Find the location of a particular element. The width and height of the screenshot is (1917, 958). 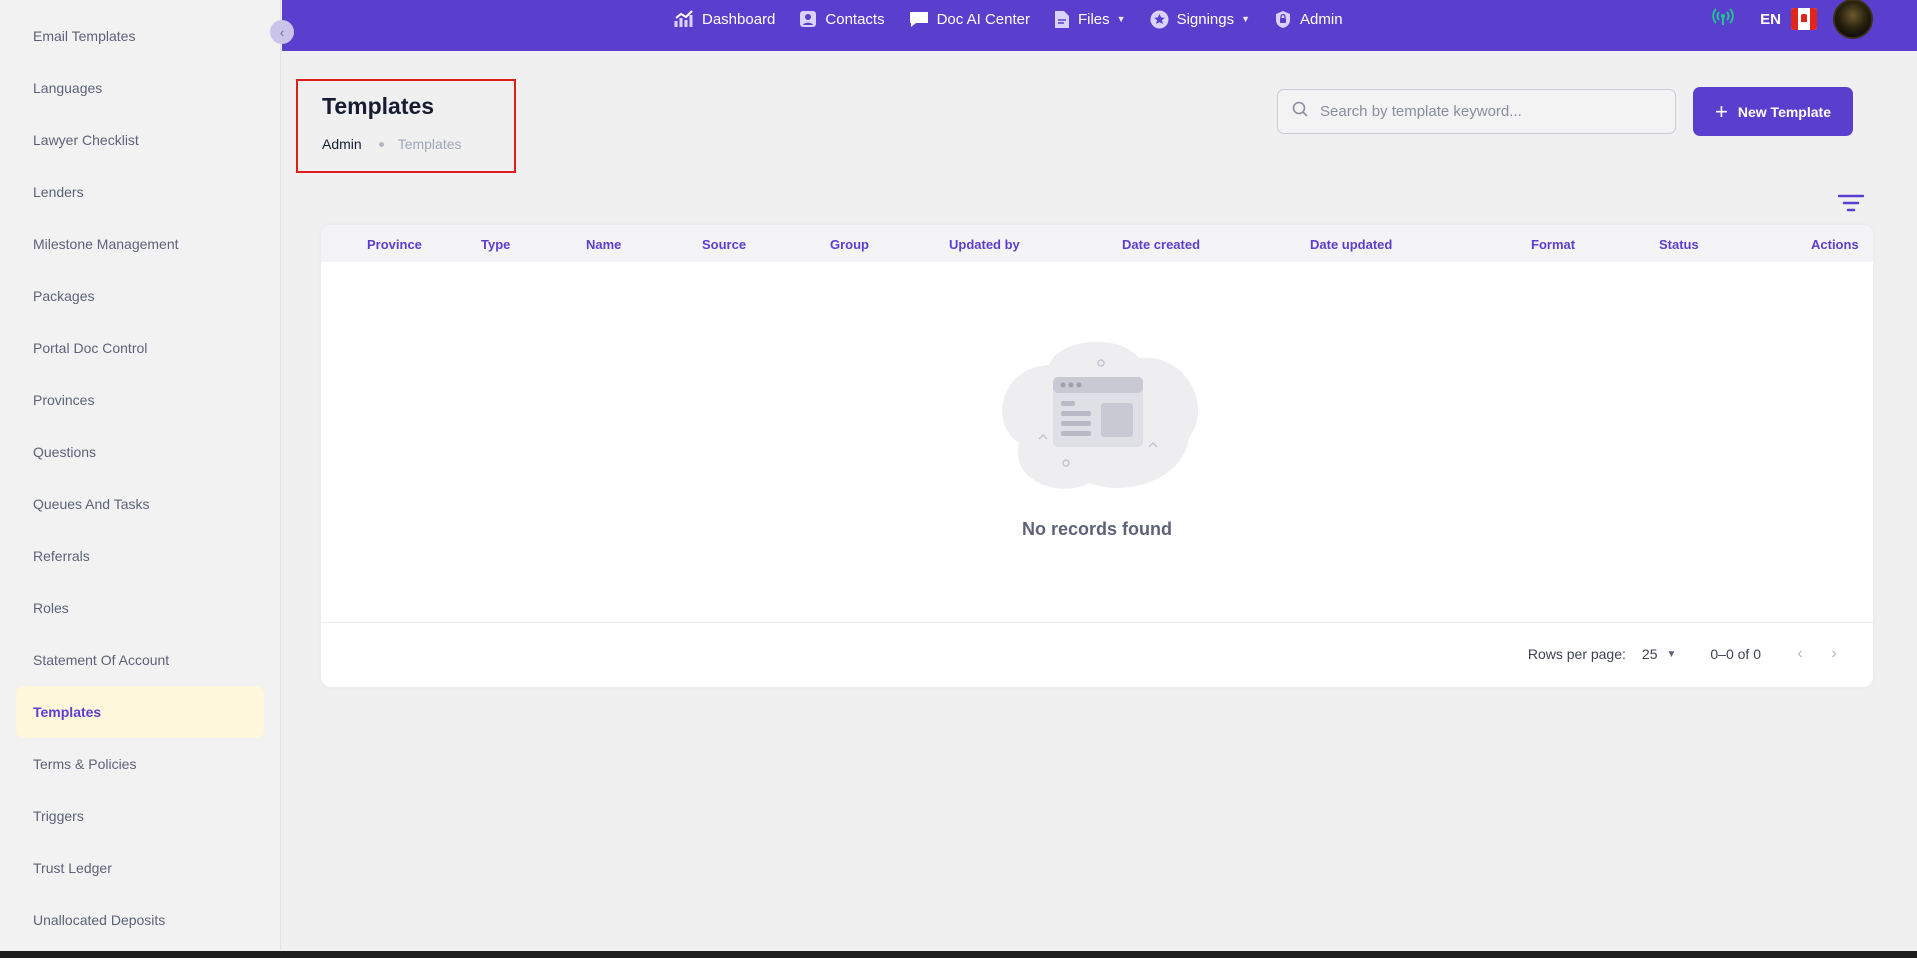

col-actions: Actions is located at coordinates (1835, 244).